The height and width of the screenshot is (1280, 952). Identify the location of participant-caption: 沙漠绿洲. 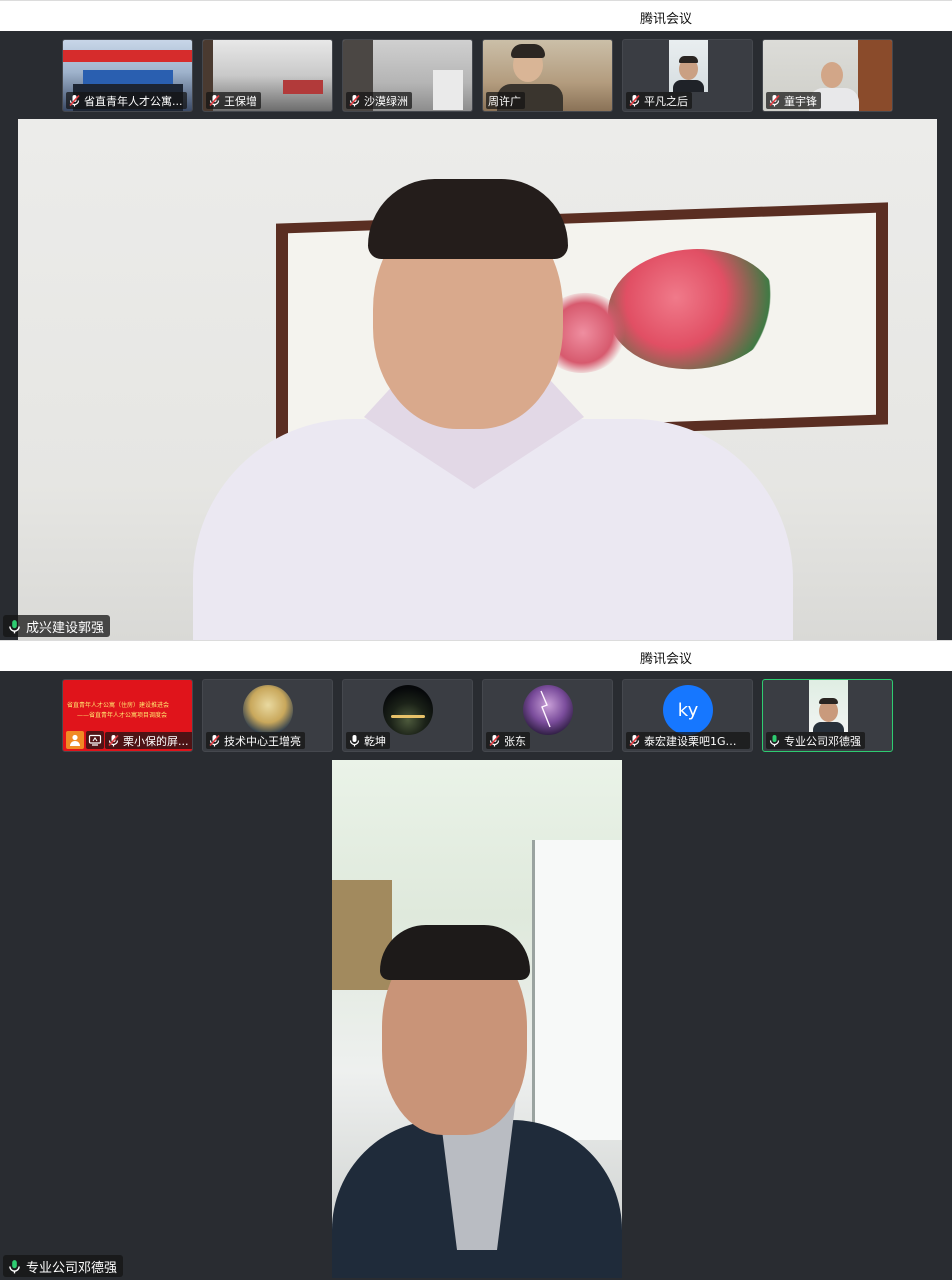
(379, 100).